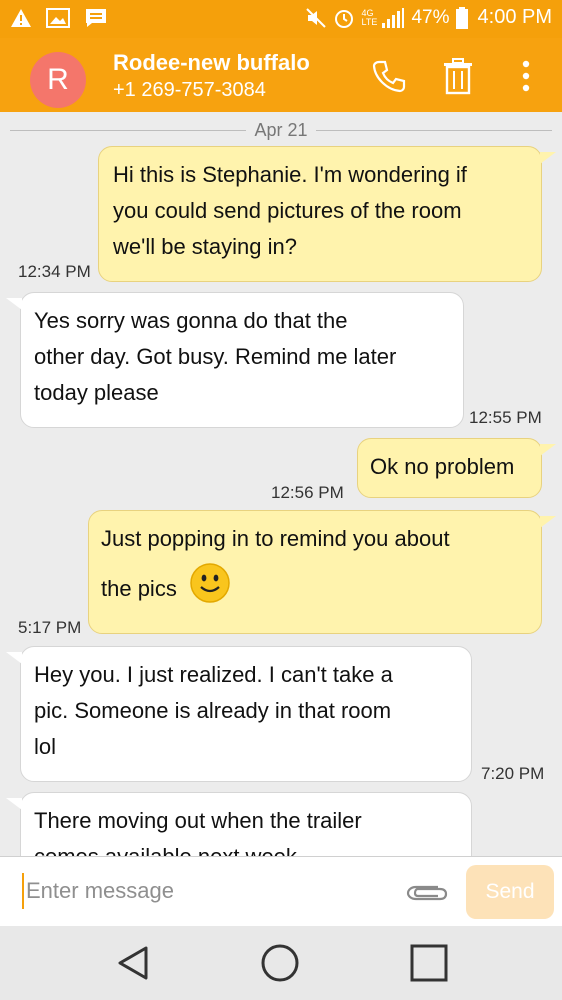 This screenshot has width=562, height=1000. I want to click on date-label: Apr 21, so click(281, 130).